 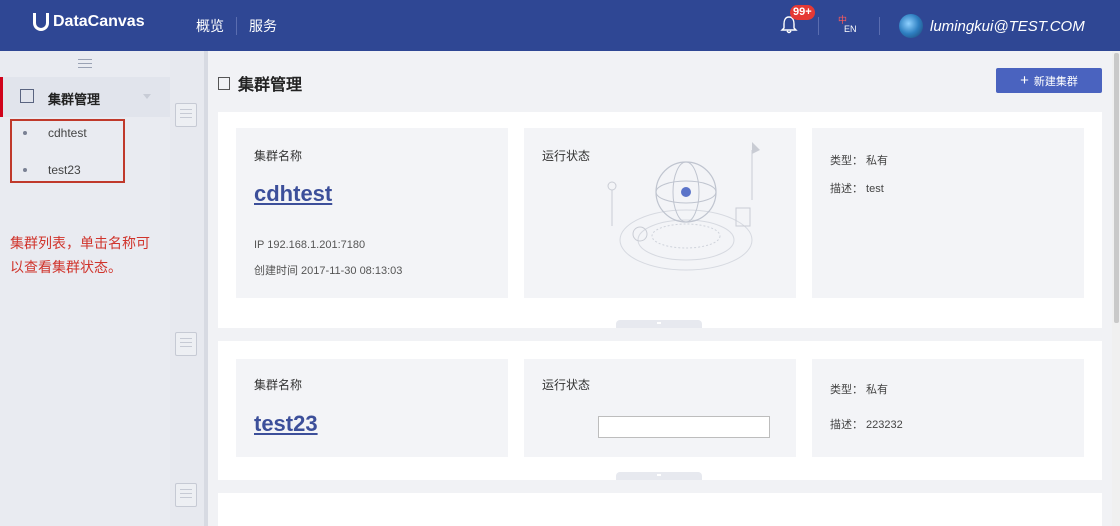 What do you see at coordinates (1007, 26) in the screenshot?
I see `username: lumingkui@TEST.COM` at bounding box center [1007, 26].